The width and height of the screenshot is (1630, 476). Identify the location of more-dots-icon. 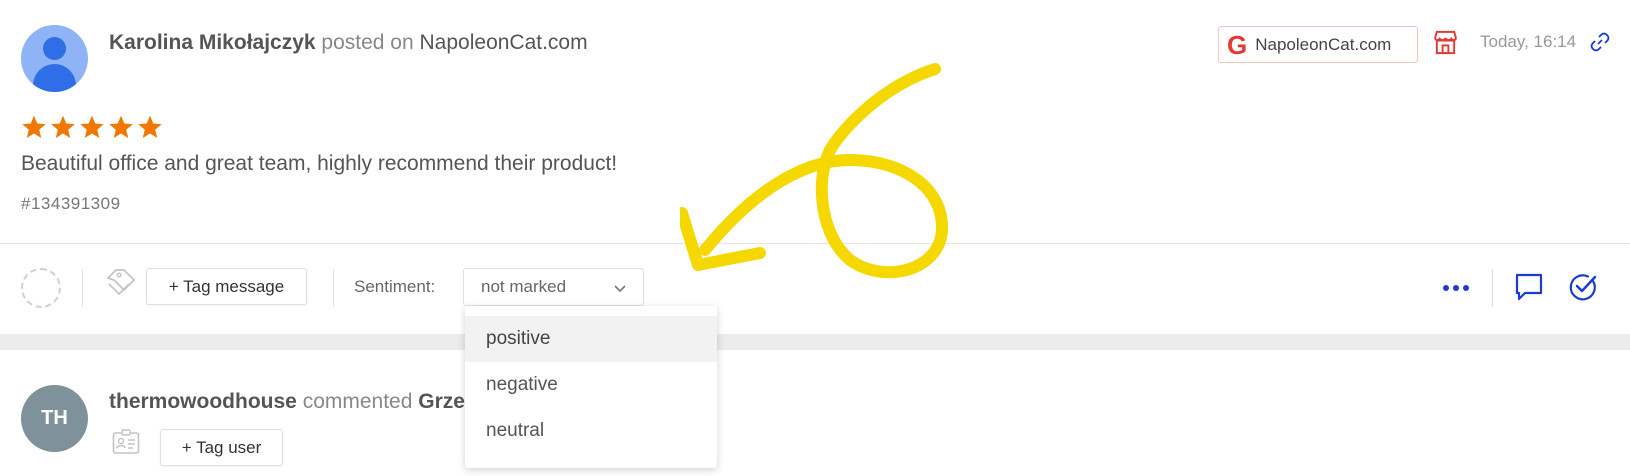
(1456, 288).